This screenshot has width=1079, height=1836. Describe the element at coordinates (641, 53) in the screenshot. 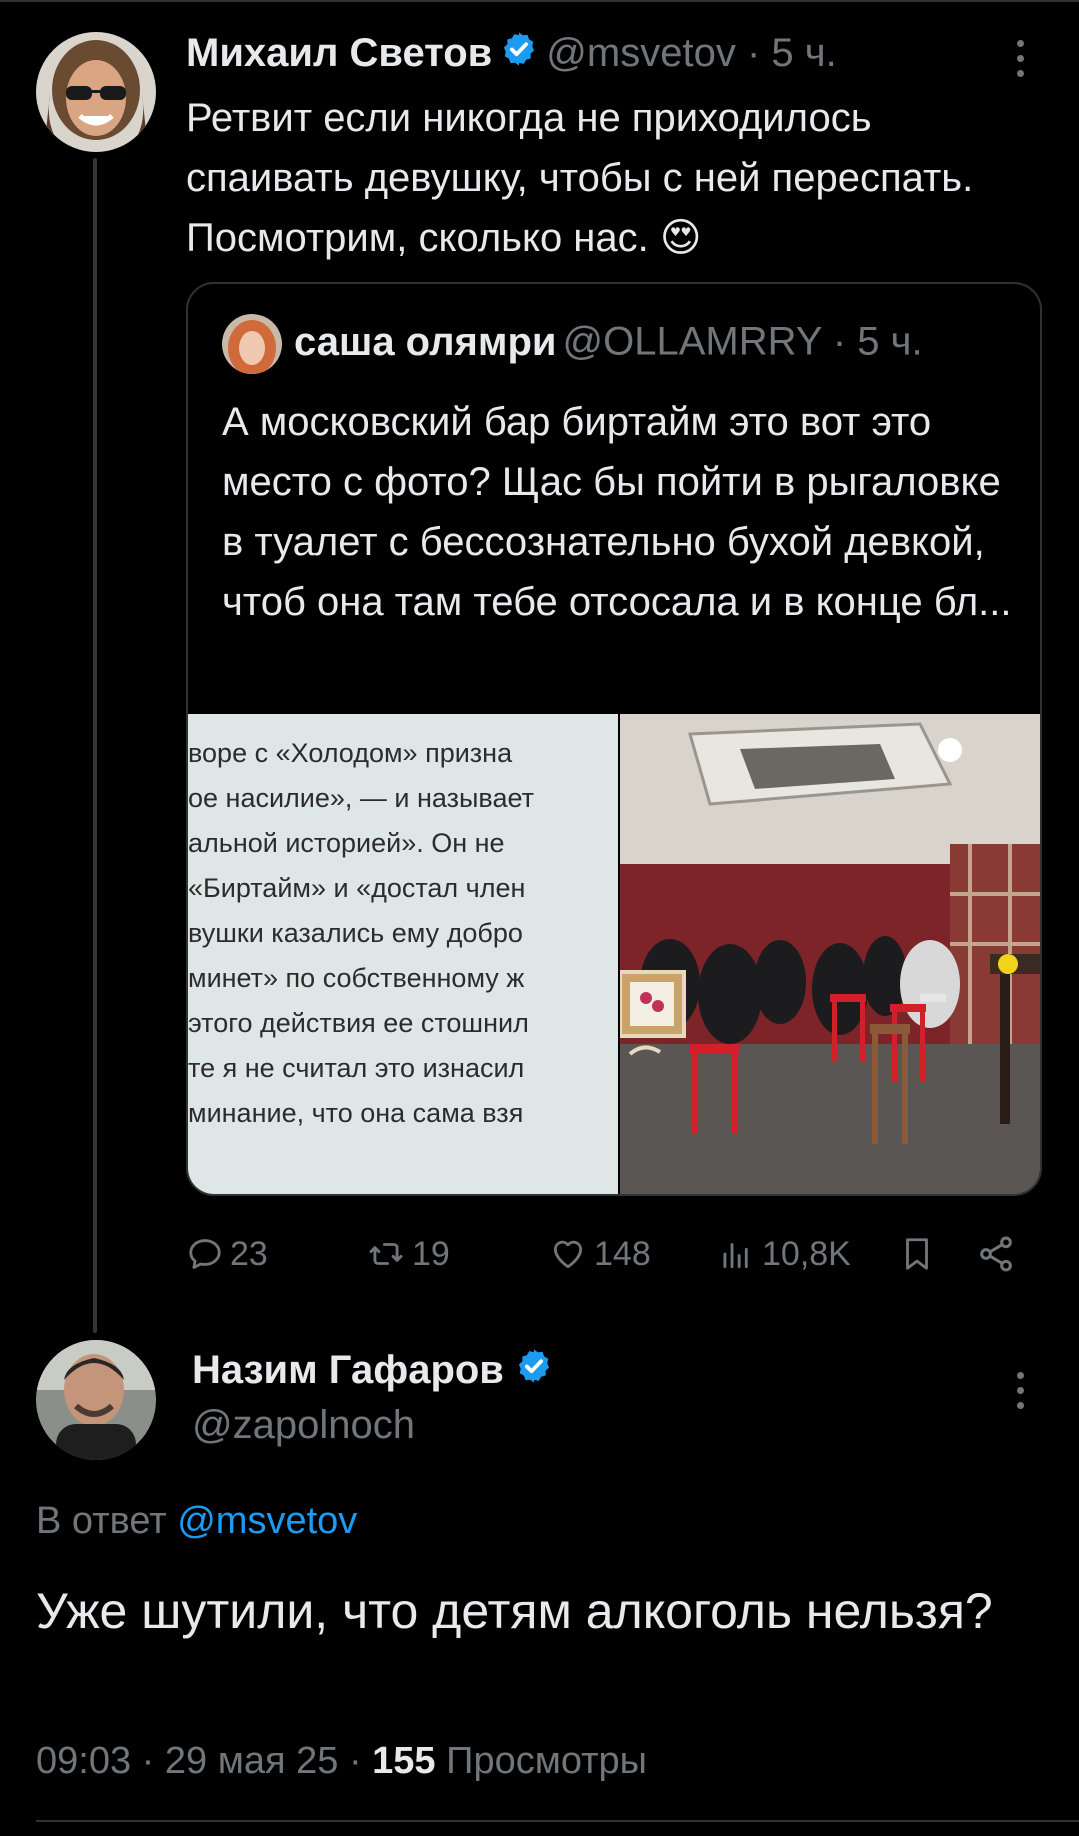

I see `author-handle: @msvetov` at that location.